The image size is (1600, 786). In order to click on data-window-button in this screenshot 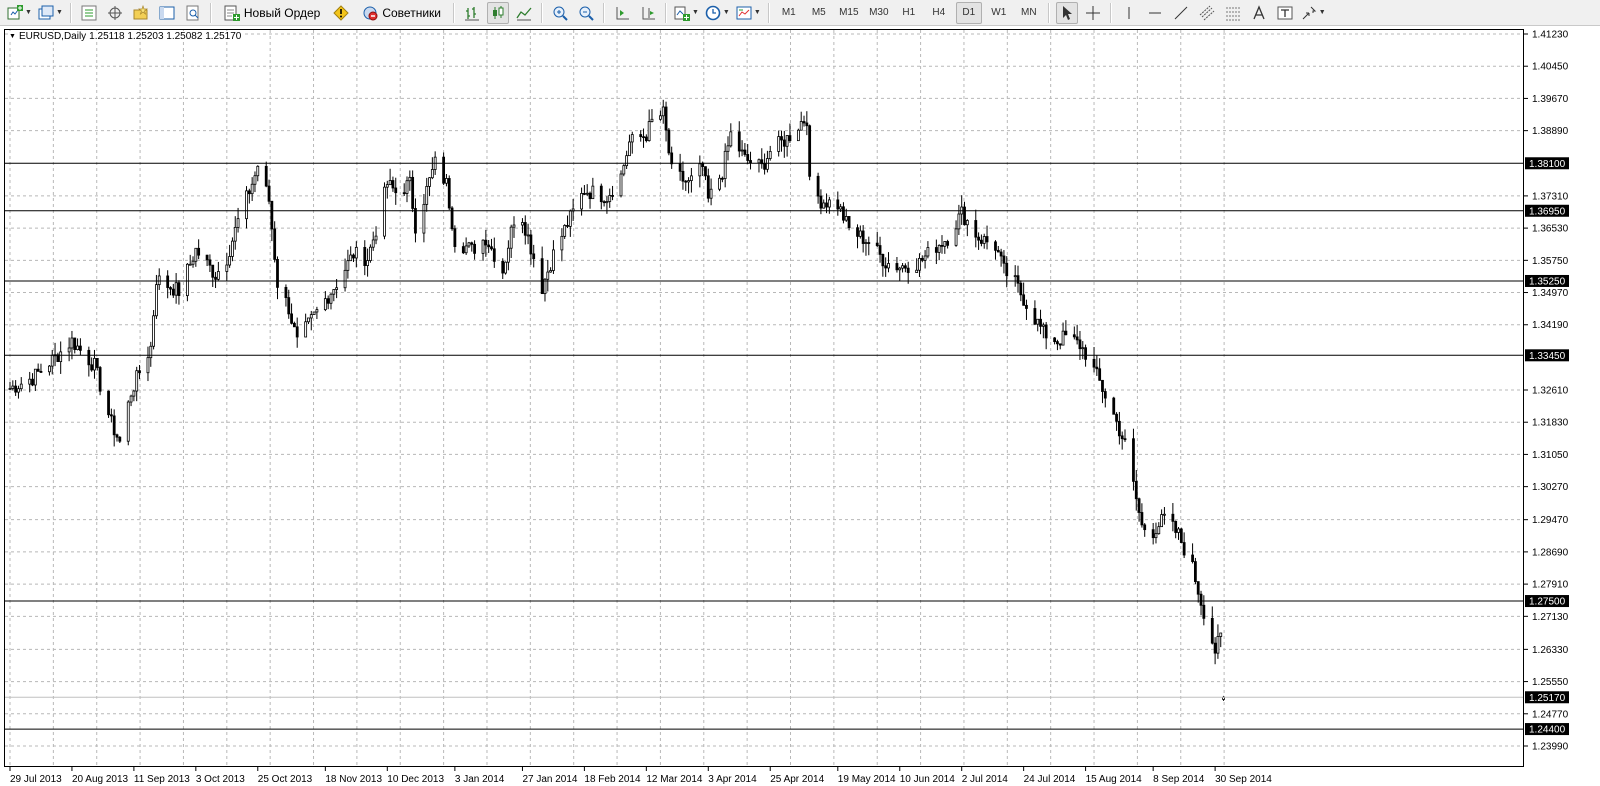, I will do `click(115, 13)`.